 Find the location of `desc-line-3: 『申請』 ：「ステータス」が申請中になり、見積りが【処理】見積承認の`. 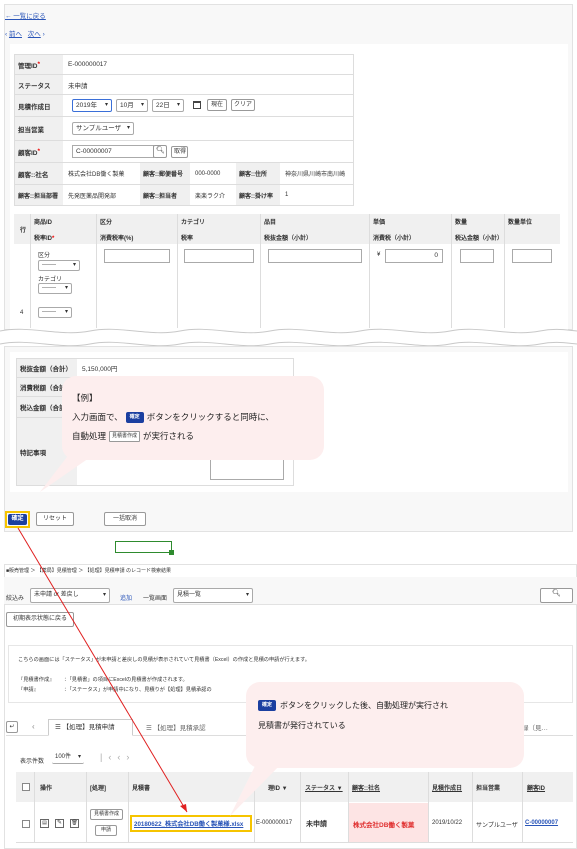

desc-line-3: 『申請』 ：「ステータス」が申請中になり、見積りが【処理】見積承認の is located at coordinates (115, 690).